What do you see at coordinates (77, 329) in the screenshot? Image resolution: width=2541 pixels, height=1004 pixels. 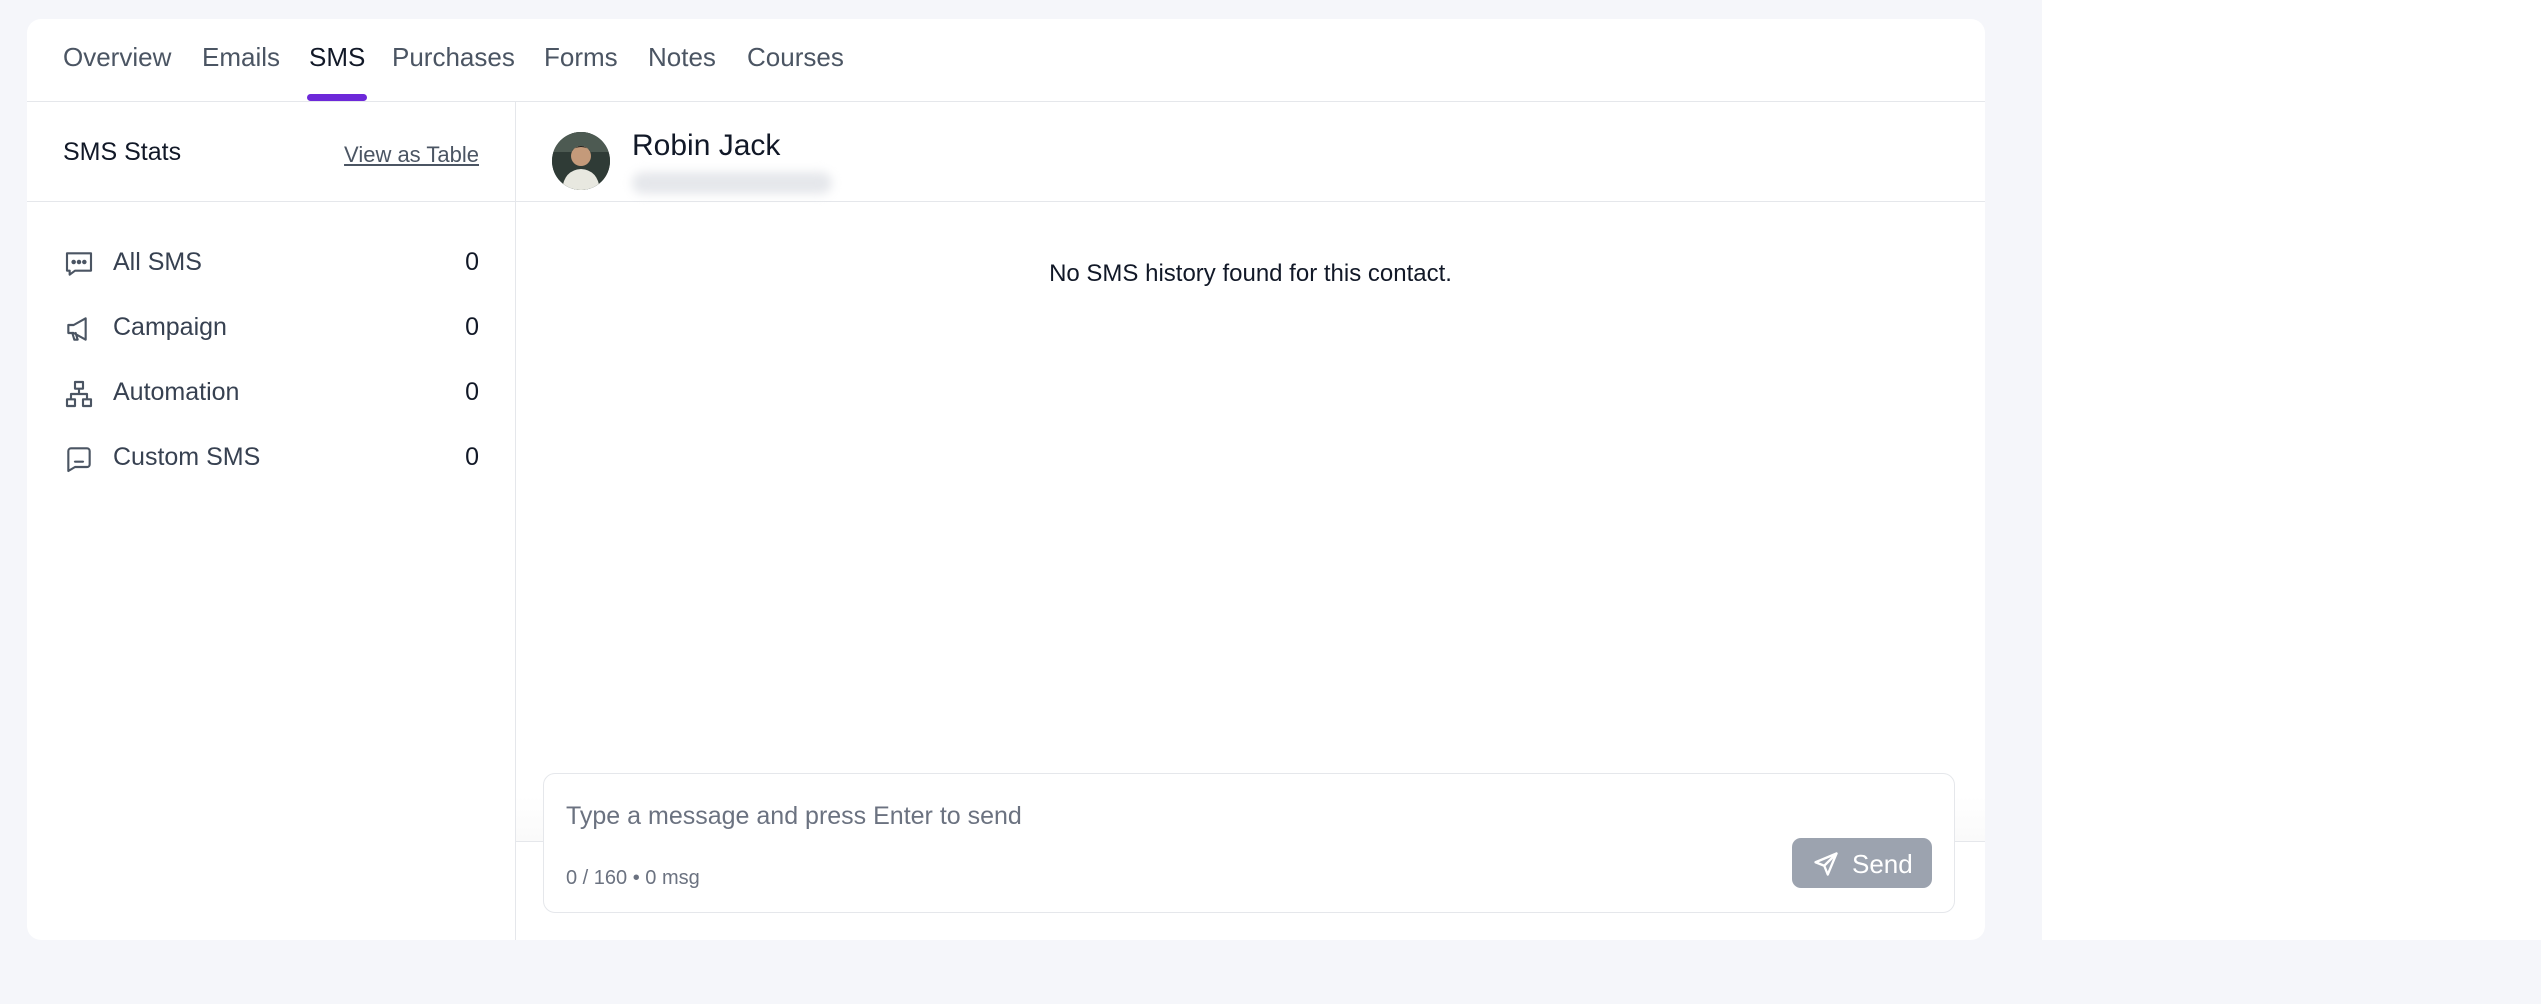 I see `megaphone-icon` at bounding box center [77, 329].